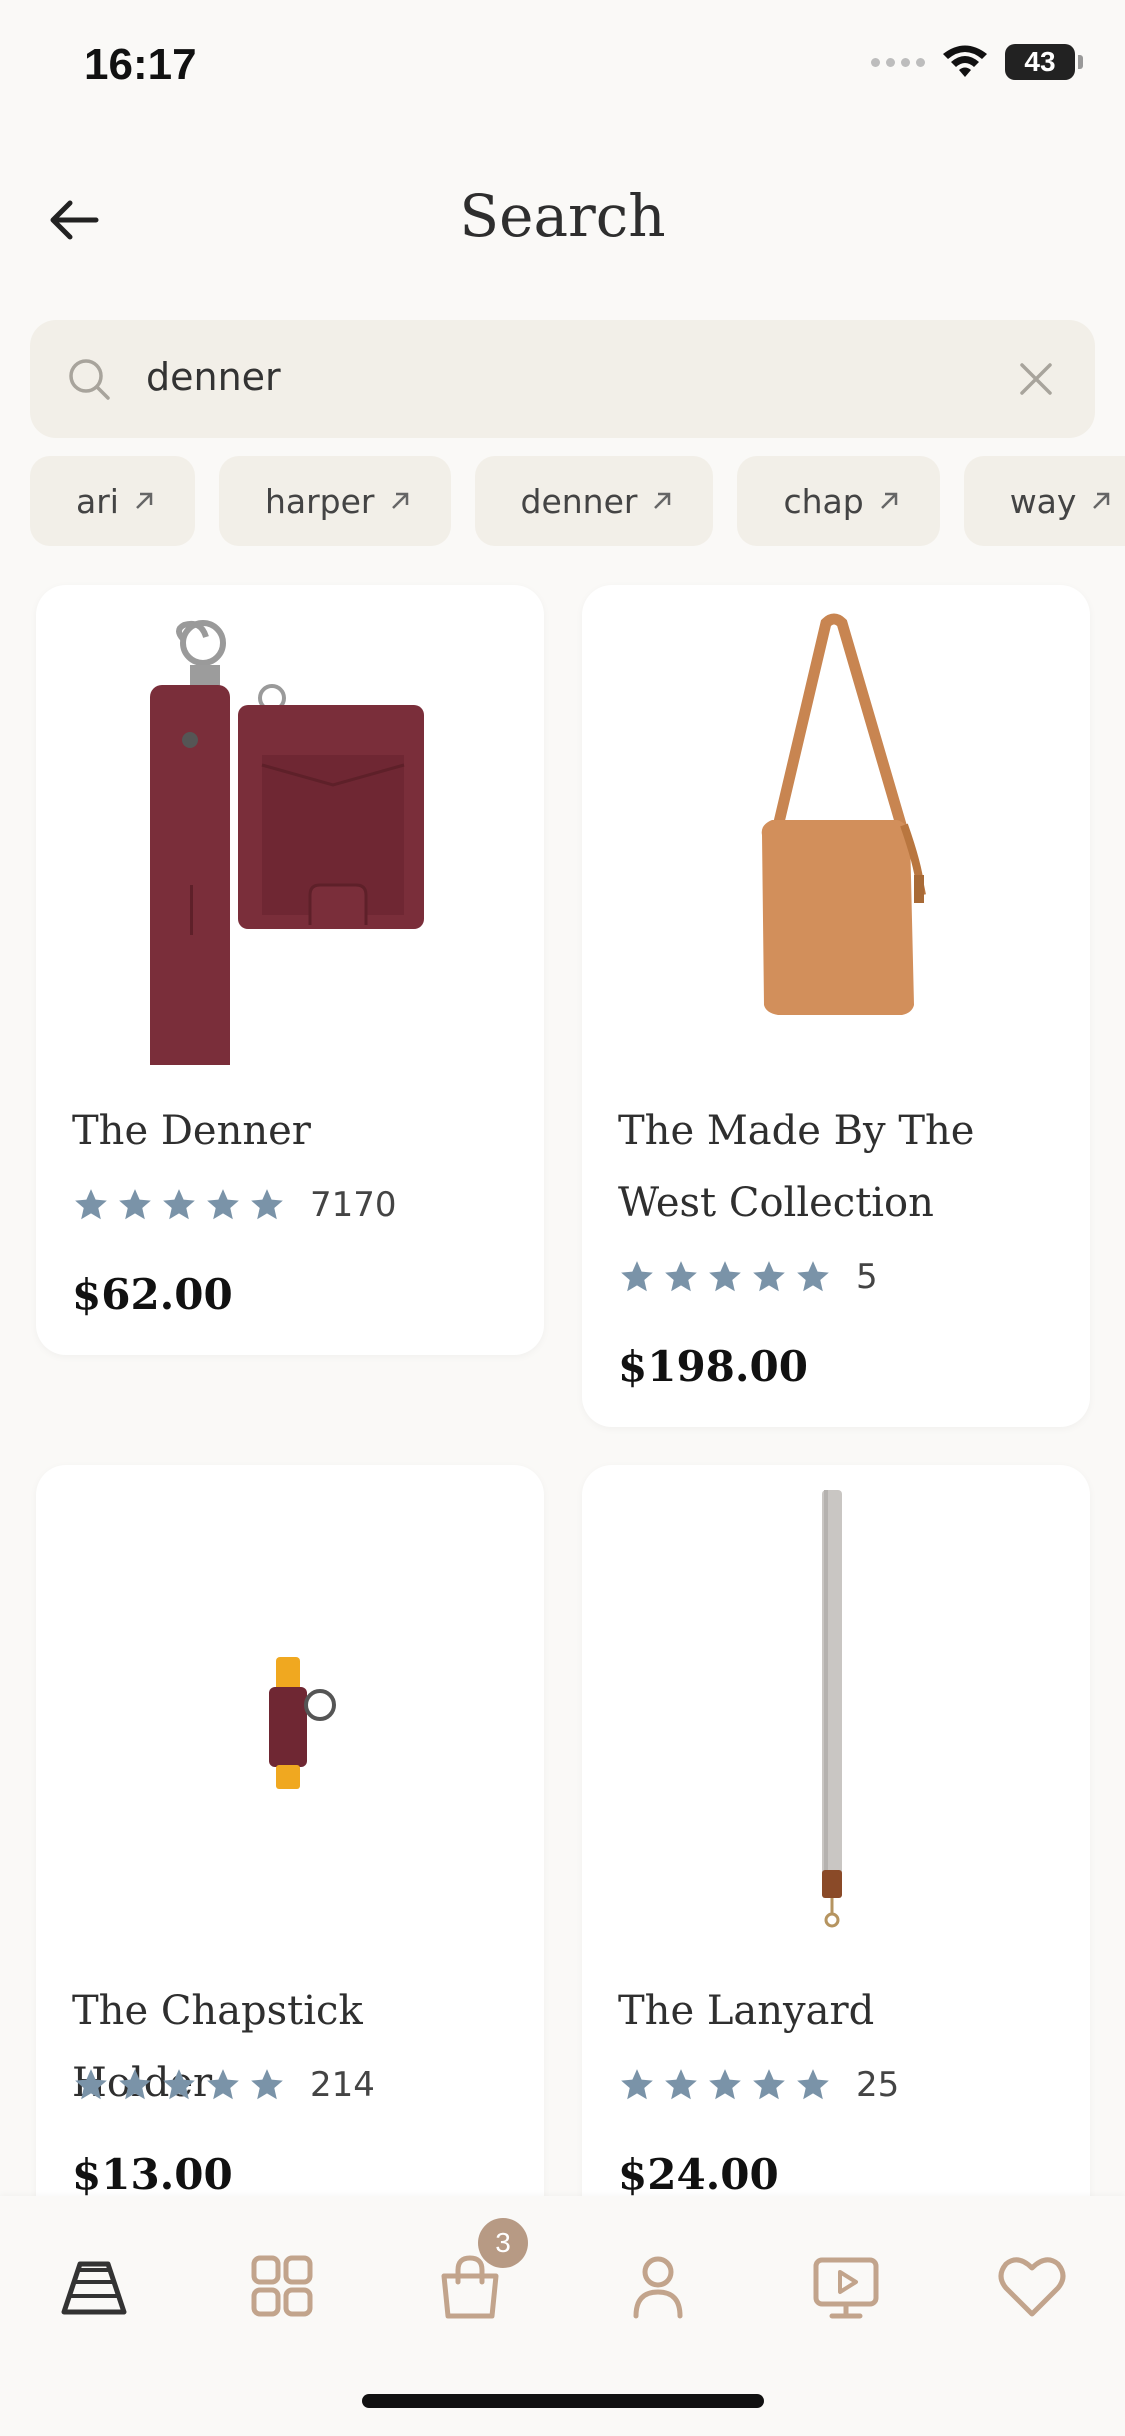 Image resolution: width=1125 pixels, height=2436 pixels. What do you see at coordinates (713, 1366) in the screenshot?
I see `product-price: $198.00` at bounding box center [713, 1366].